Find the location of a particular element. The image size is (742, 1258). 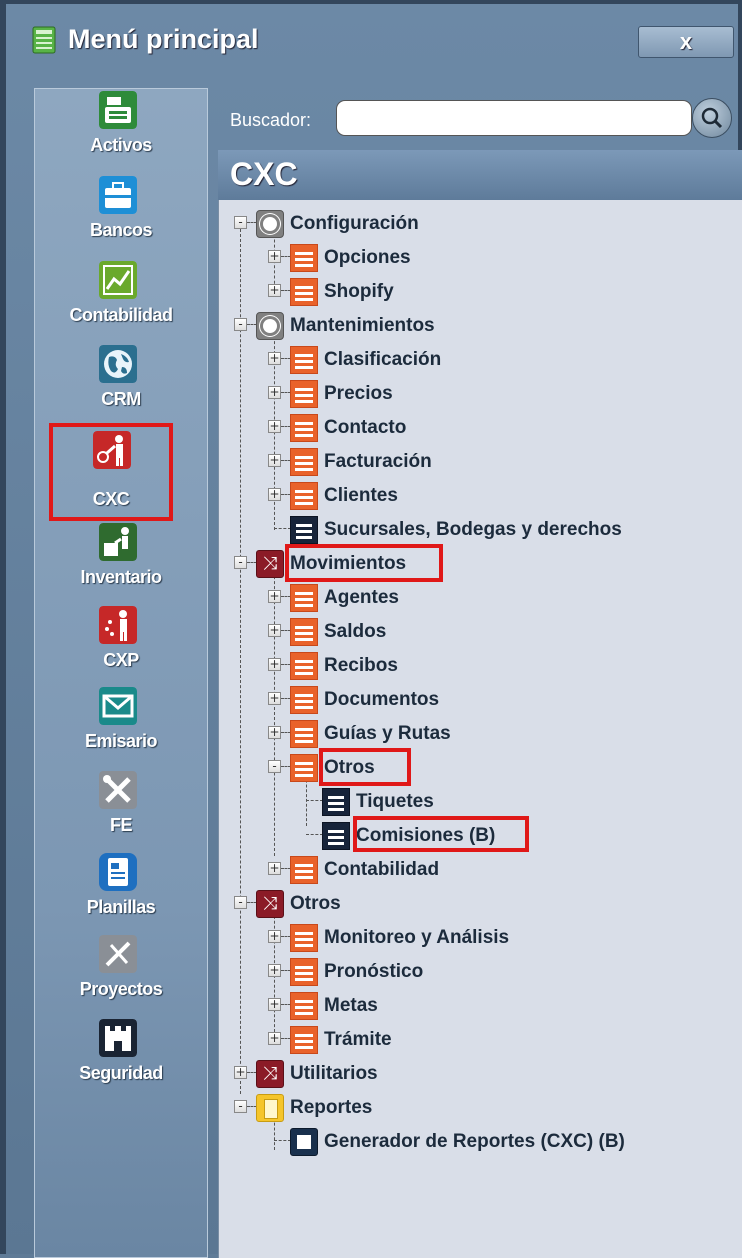

tree-node-pronostico: + Pronóstico is located at coordinates (498, 972).